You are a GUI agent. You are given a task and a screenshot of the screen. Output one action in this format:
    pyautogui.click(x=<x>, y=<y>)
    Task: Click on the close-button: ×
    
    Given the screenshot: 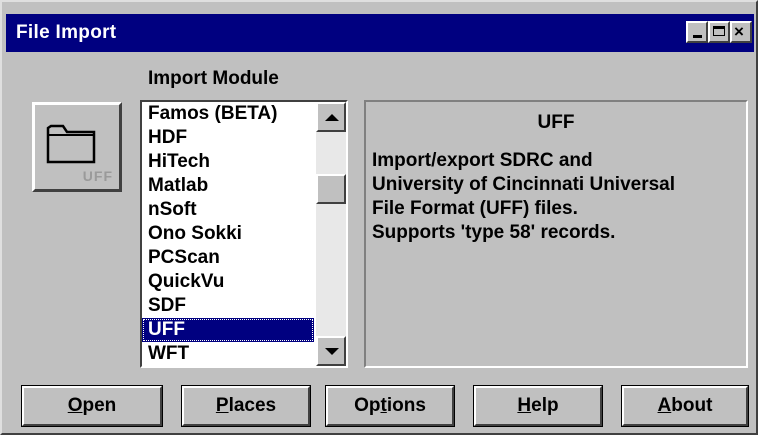 What is the action you would take?
    pyautogui.click(x=741, y=32)
    